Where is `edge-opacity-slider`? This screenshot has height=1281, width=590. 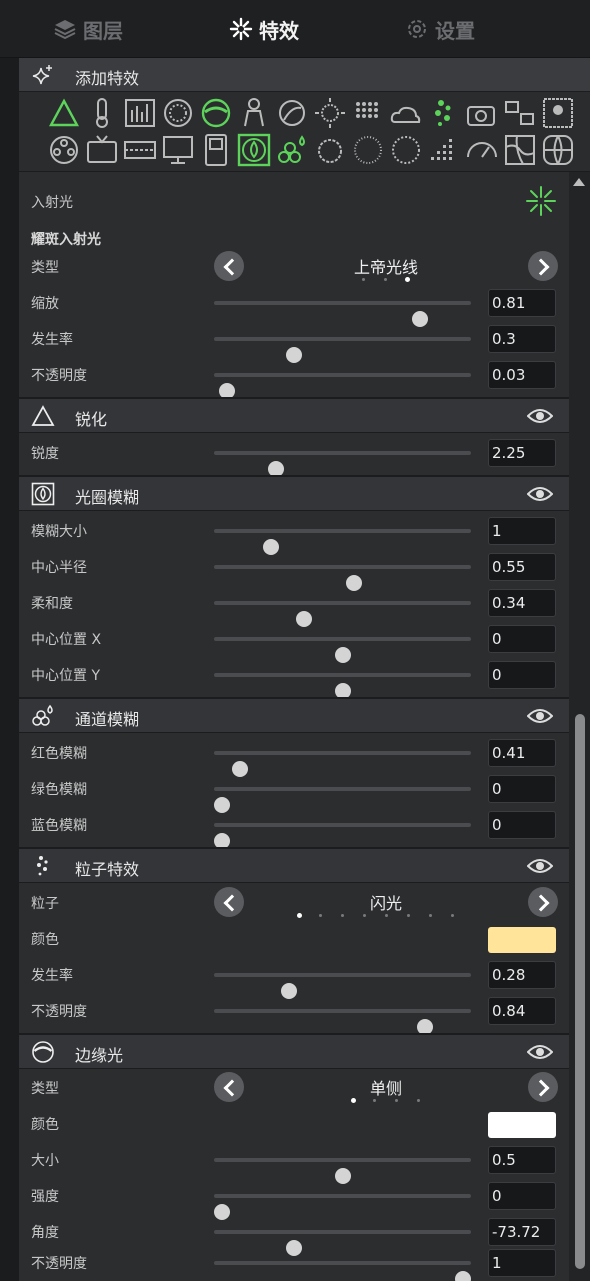 edge-opacity-slider is located at coordinates (343, 1271).